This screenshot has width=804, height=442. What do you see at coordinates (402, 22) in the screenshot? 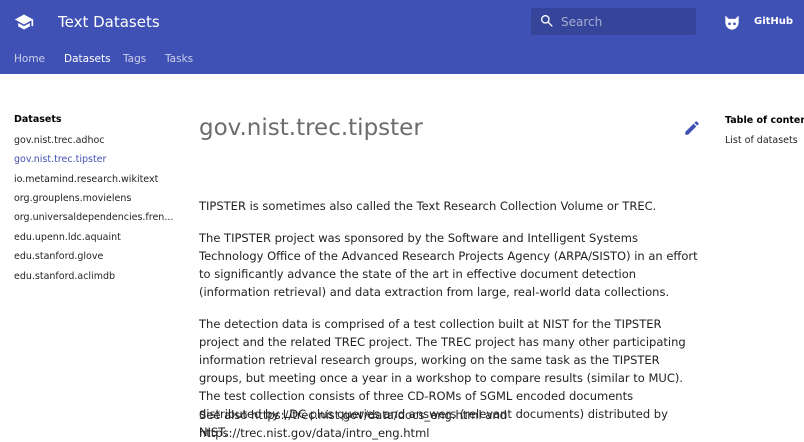
I see `site-header: Text Datasets GitHub` at bounding box center [402, 22].